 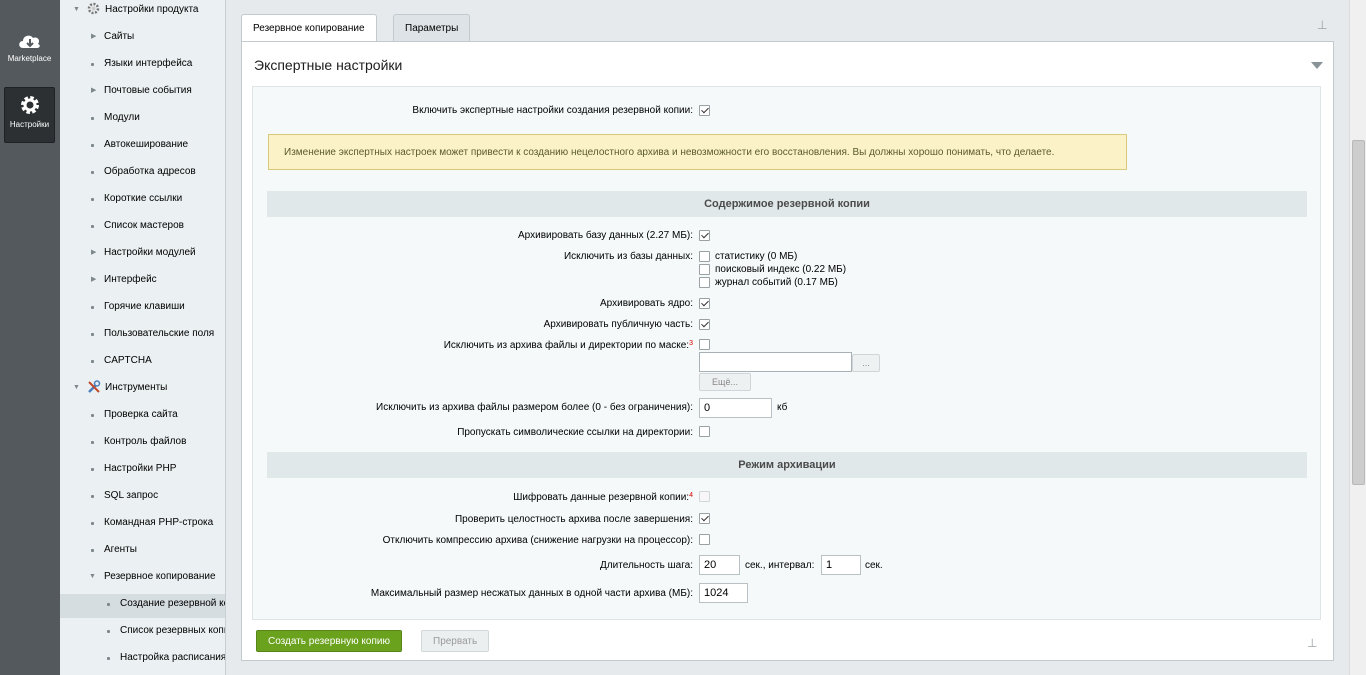 I want to click on menu-item-file-control: Контроль файлов, so click(x=142, y=445).